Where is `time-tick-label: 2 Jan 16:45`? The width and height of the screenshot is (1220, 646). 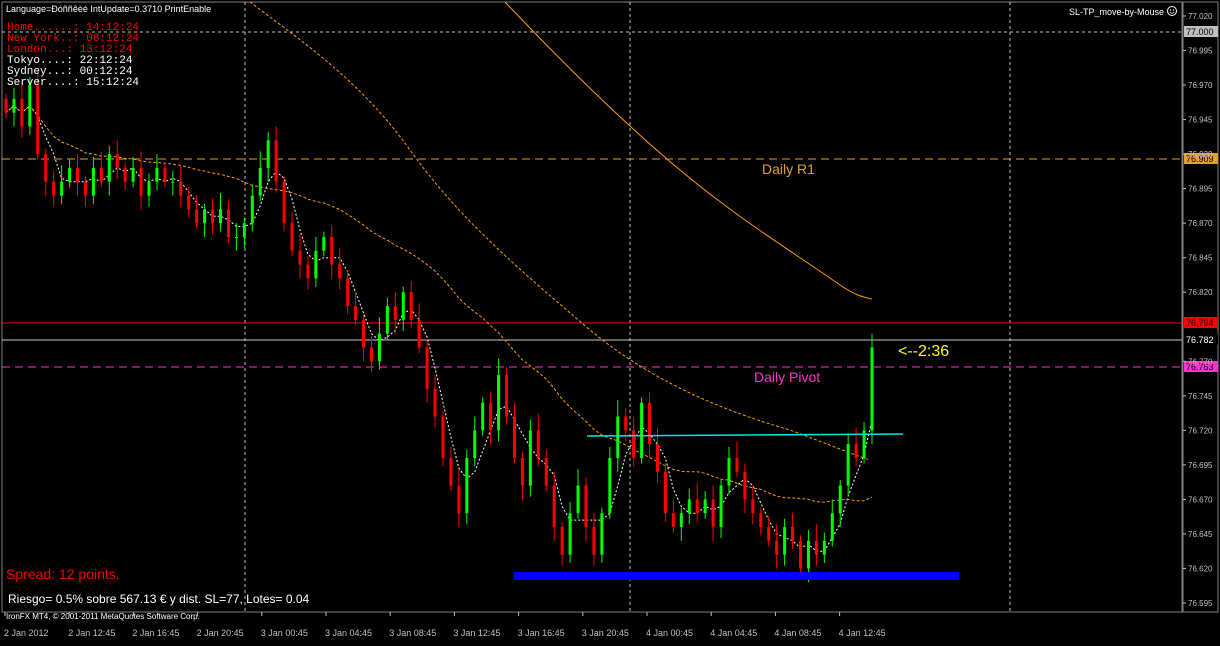
time-tick-label: 2 Jan 16:45 is located at coordinates (155, 633).